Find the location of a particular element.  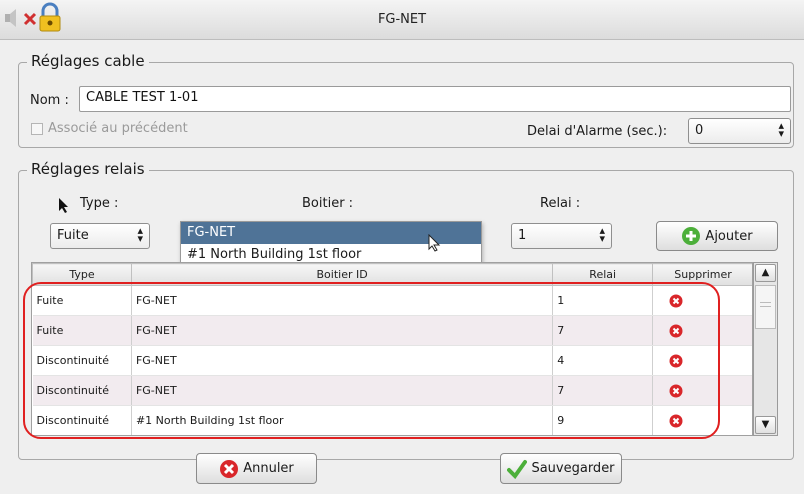

name-label: Nom : is located at coordinates (49, 100).